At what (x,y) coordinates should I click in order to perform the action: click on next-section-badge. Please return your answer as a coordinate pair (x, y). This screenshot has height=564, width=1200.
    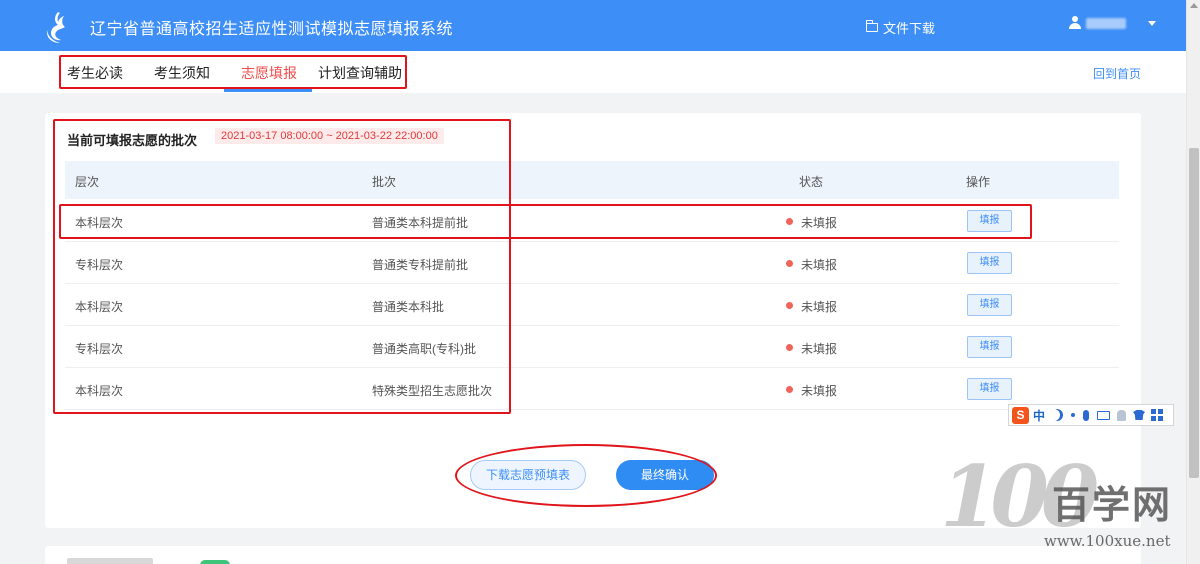
    Looking at the image, I should click on (215, 562).